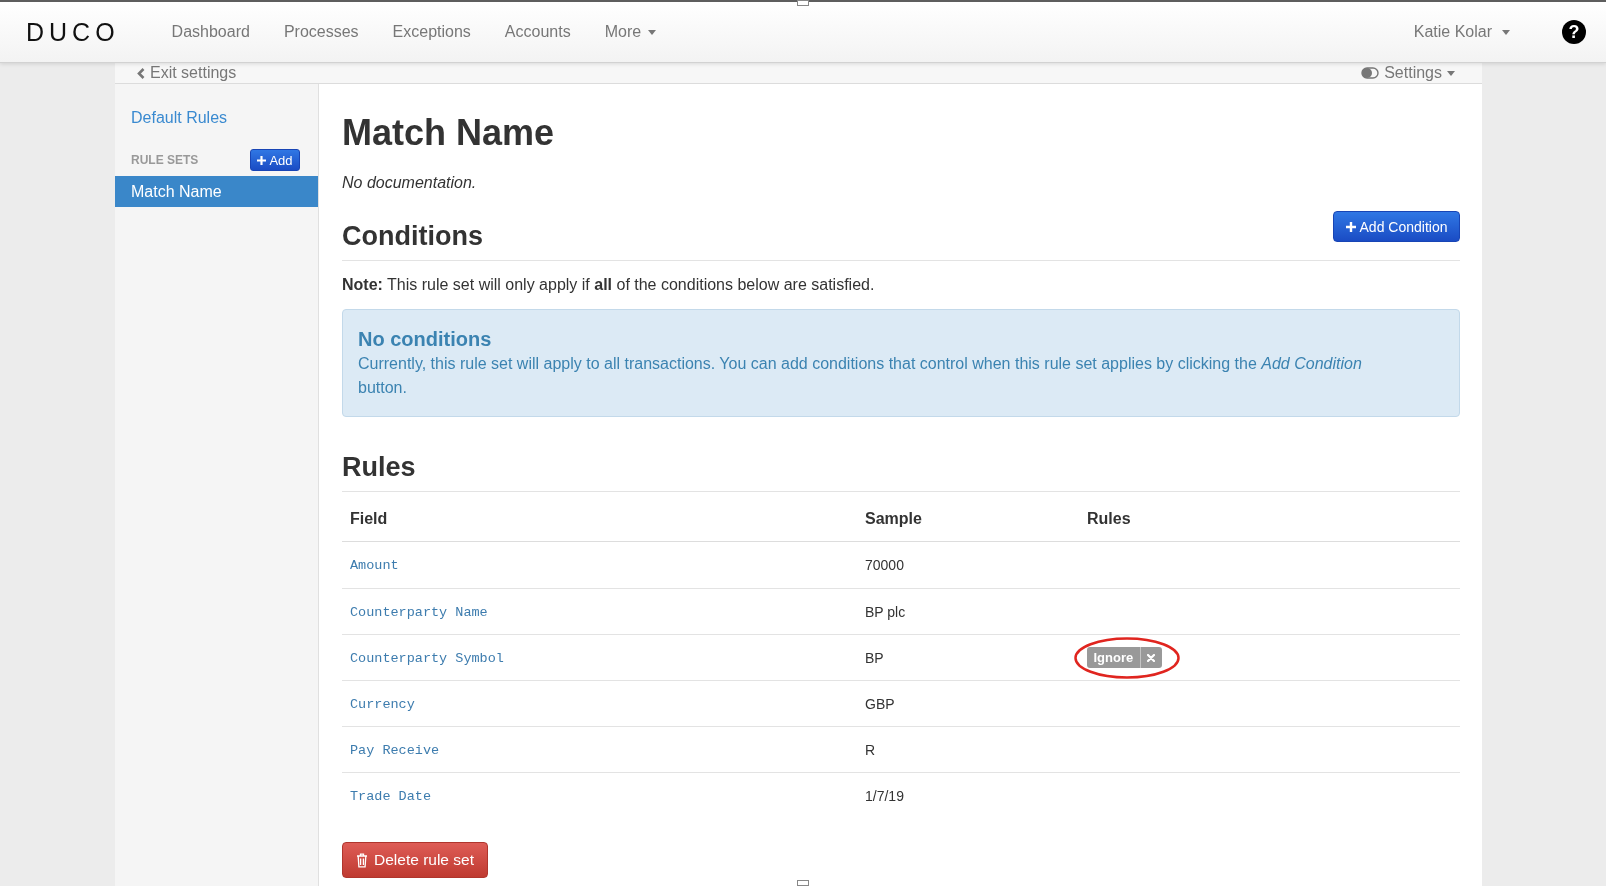 This screenshot has height=886, width=1606. I want to click on nav-link: Accounts, so click(537, 32).